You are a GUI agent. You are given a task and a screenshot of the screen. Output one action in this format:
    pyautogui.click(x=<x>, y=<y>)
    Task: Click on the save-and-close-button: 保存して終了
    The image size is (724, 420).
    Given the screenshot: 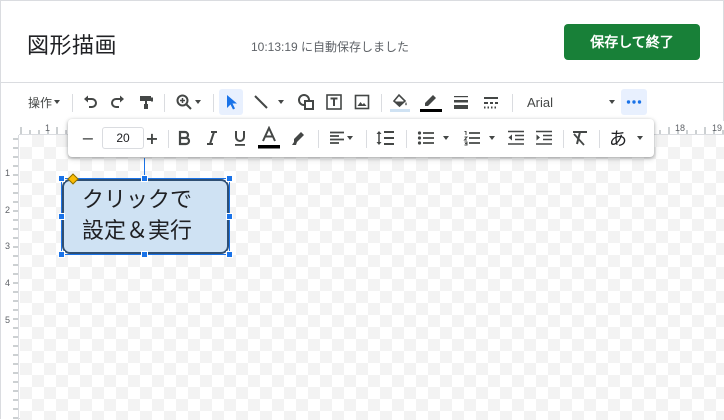 What is the action you would take?
    pyautogui.click(x=632, y=42)
    